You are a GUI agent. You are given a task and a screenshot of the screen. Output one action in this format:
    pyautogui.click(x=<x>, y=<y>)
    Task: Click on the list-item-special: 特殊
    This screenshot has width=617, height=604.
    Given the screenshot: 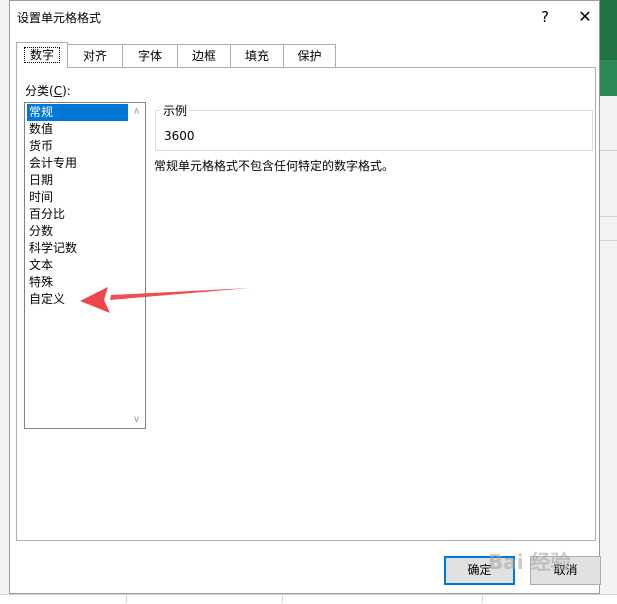 What is the action you would take?
    pyautogui.click(x=78, y=282)
    